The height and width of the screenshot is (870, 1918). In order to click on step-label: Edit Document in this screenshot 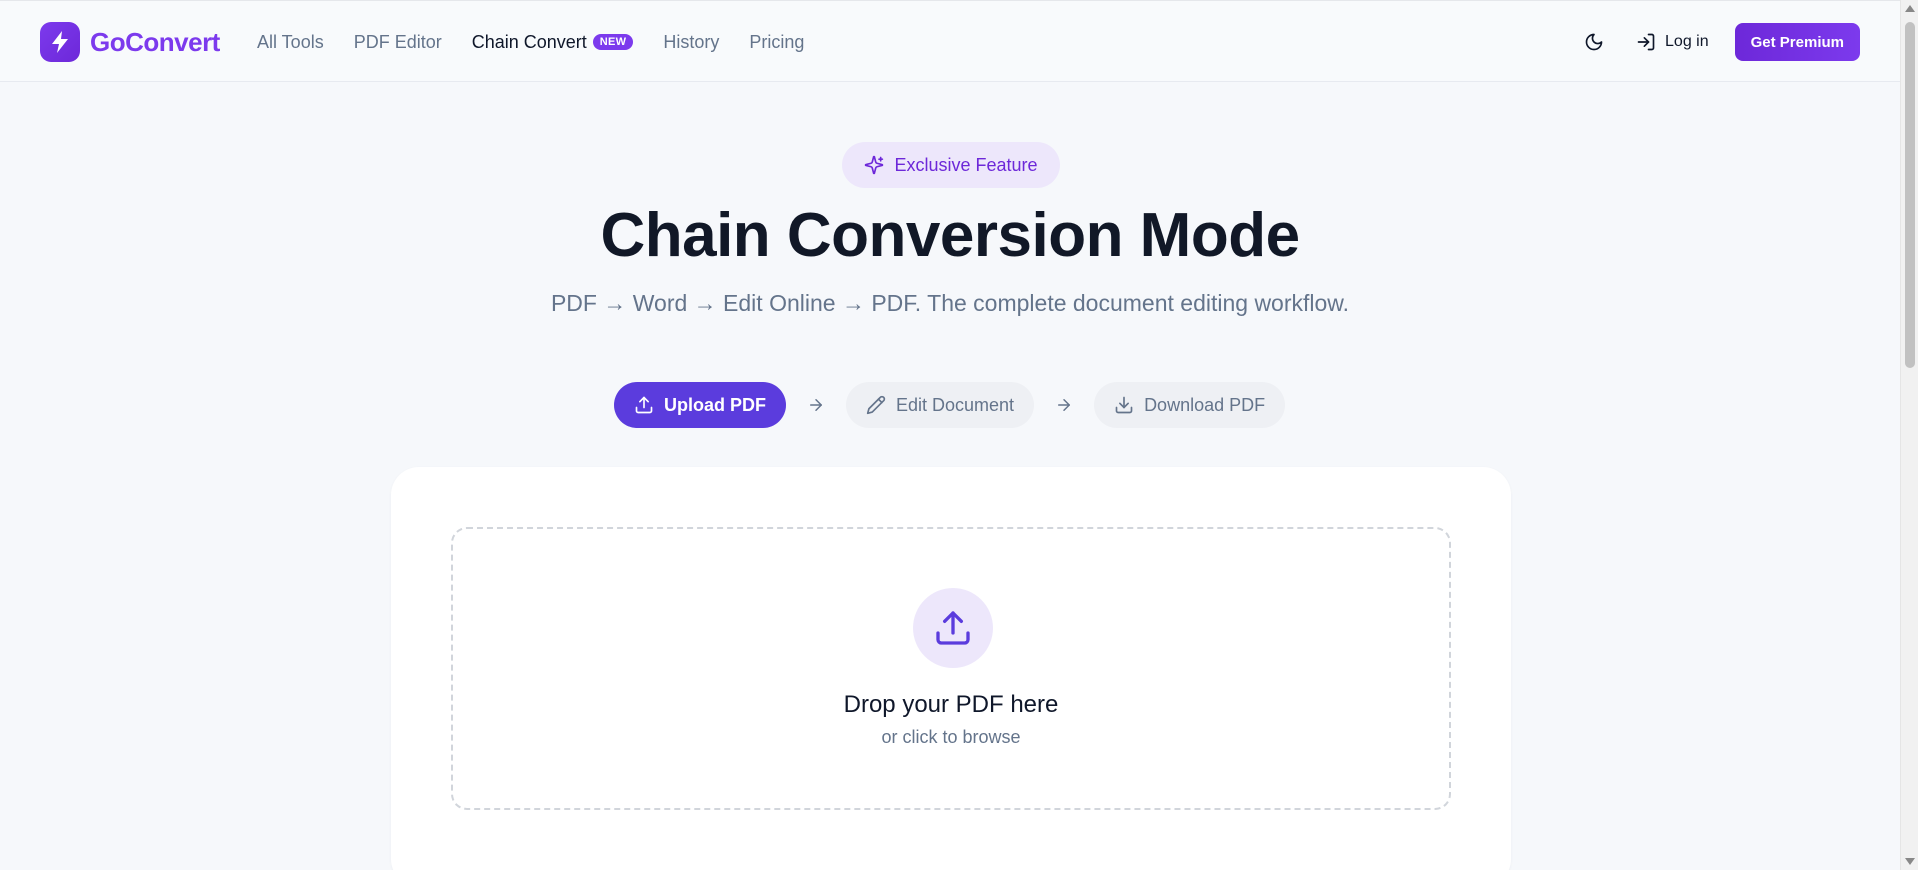, I will do `click(955, 404)`.